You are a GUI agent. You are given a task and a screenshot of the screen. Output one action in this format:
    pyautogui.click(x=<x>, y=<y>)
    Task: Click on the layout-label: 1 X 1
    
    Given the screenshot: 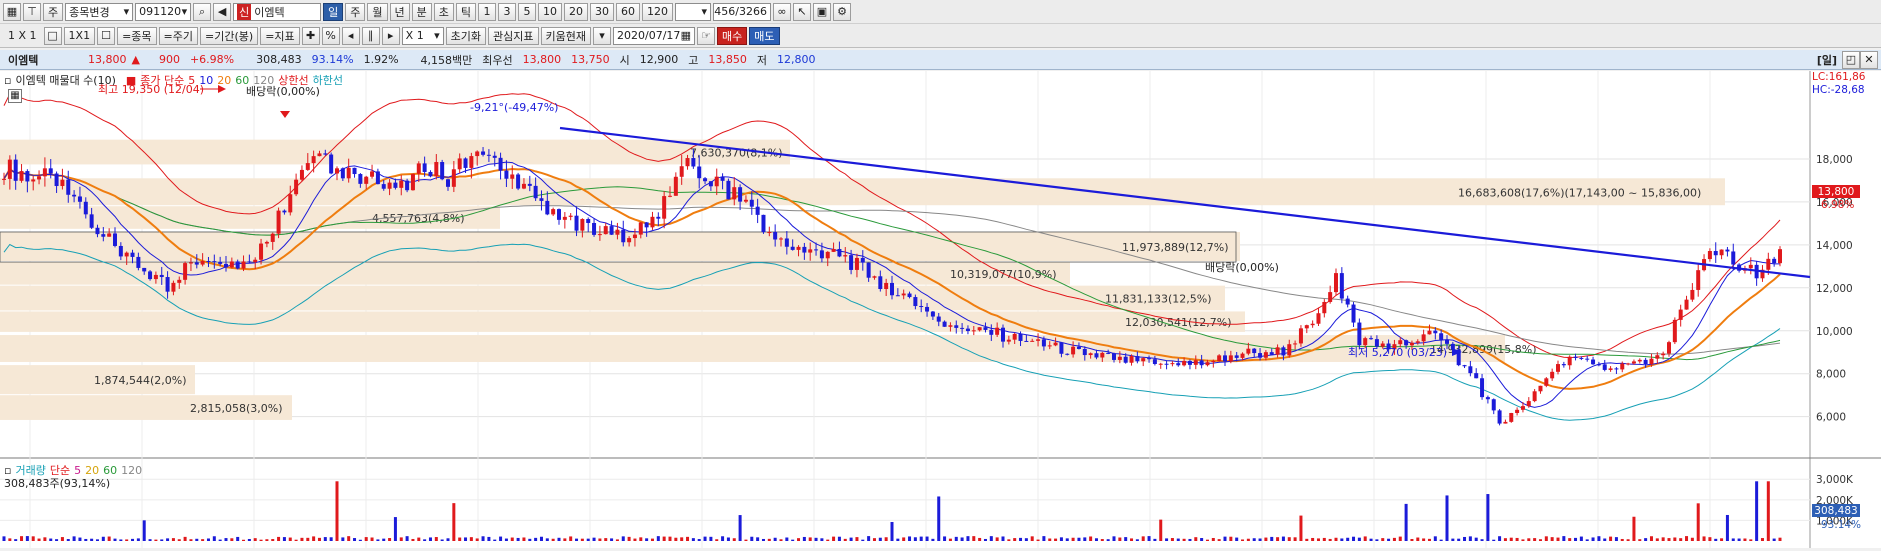 What is the action you would take?
    pyautogui.click(x=22, y=35)
    